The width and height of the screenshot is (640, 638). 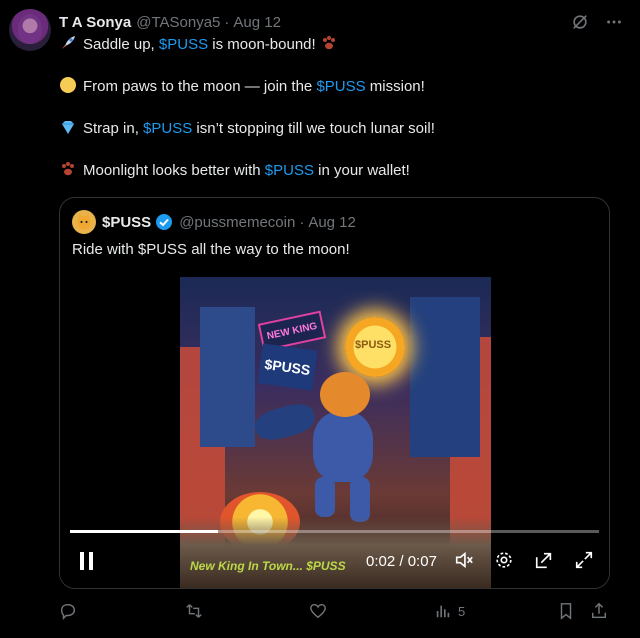 I want to click on picture-in-picture-icon, so click(x=544, y=560).